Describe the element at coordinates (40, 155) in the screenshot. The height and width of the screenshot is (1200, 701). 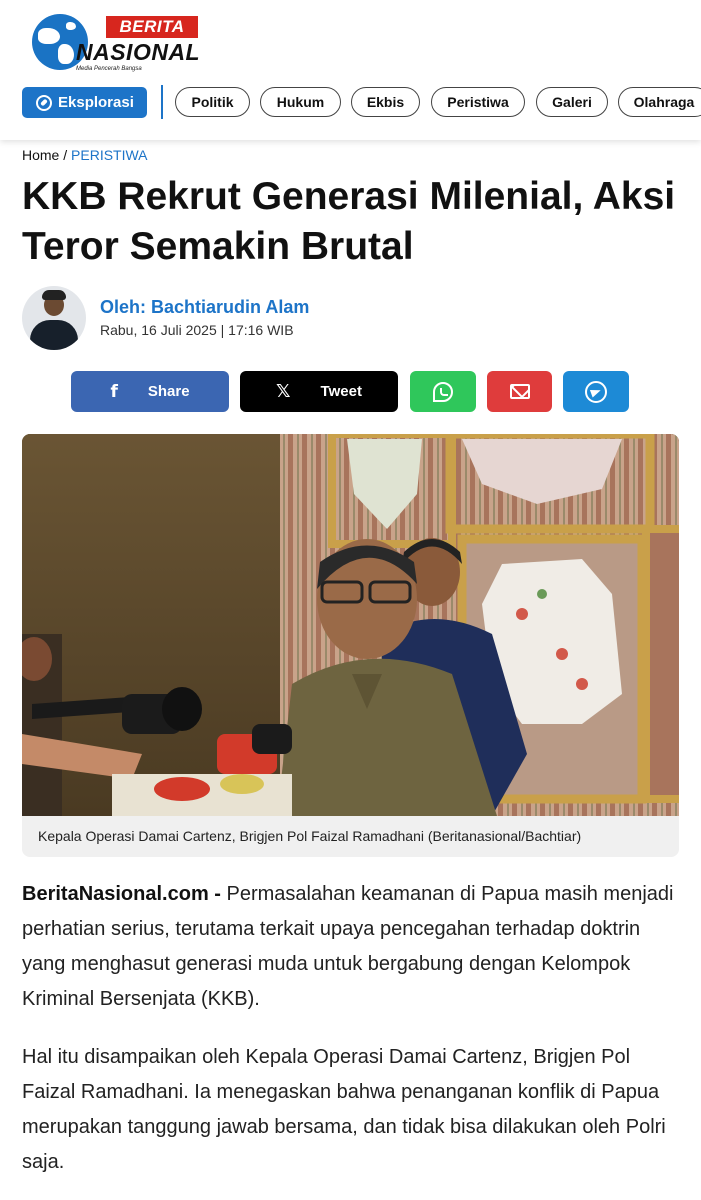
I see `breadcrumb-home: Home` at that location.